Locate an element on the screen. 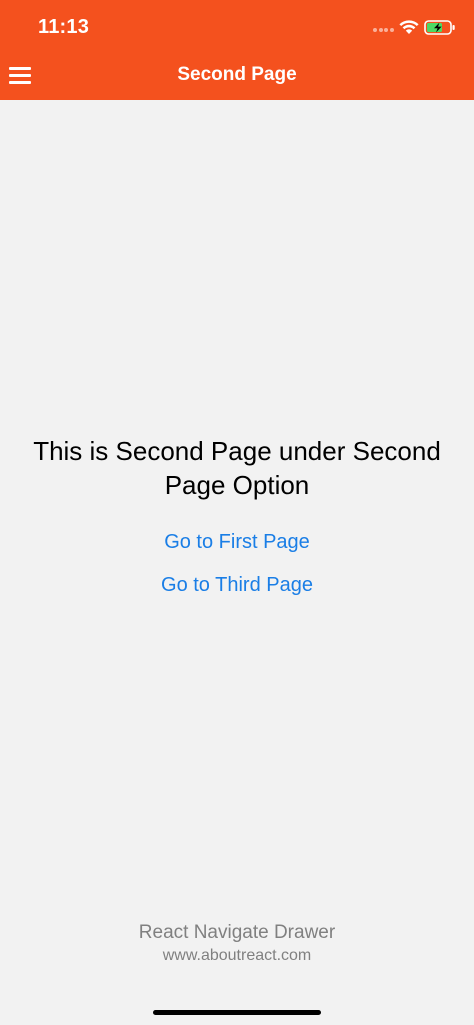 This screenshot has width=474, height=1025. footer: React Navigate Drawer www.aboutreact.com is located at coordinates (237, 944).